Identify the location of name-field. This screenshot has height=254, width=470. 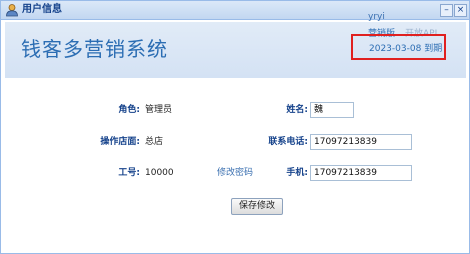
(332, 110).